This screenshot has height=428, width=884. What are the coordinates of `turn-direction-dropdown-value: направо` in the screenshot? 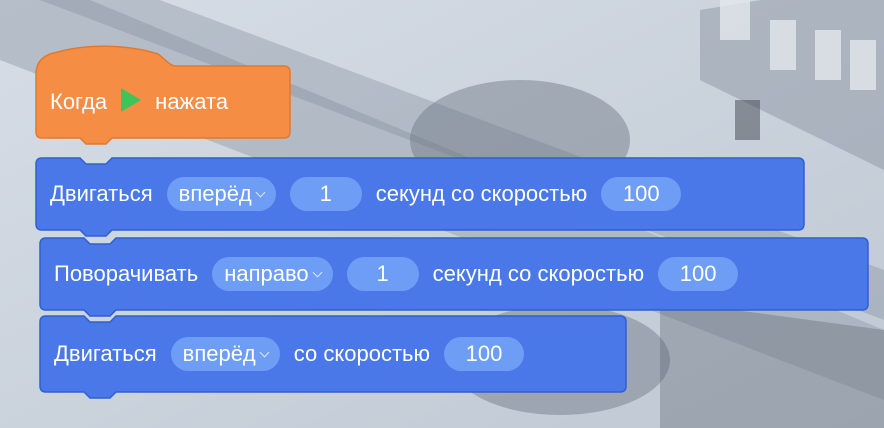 It's located at (266, 273).